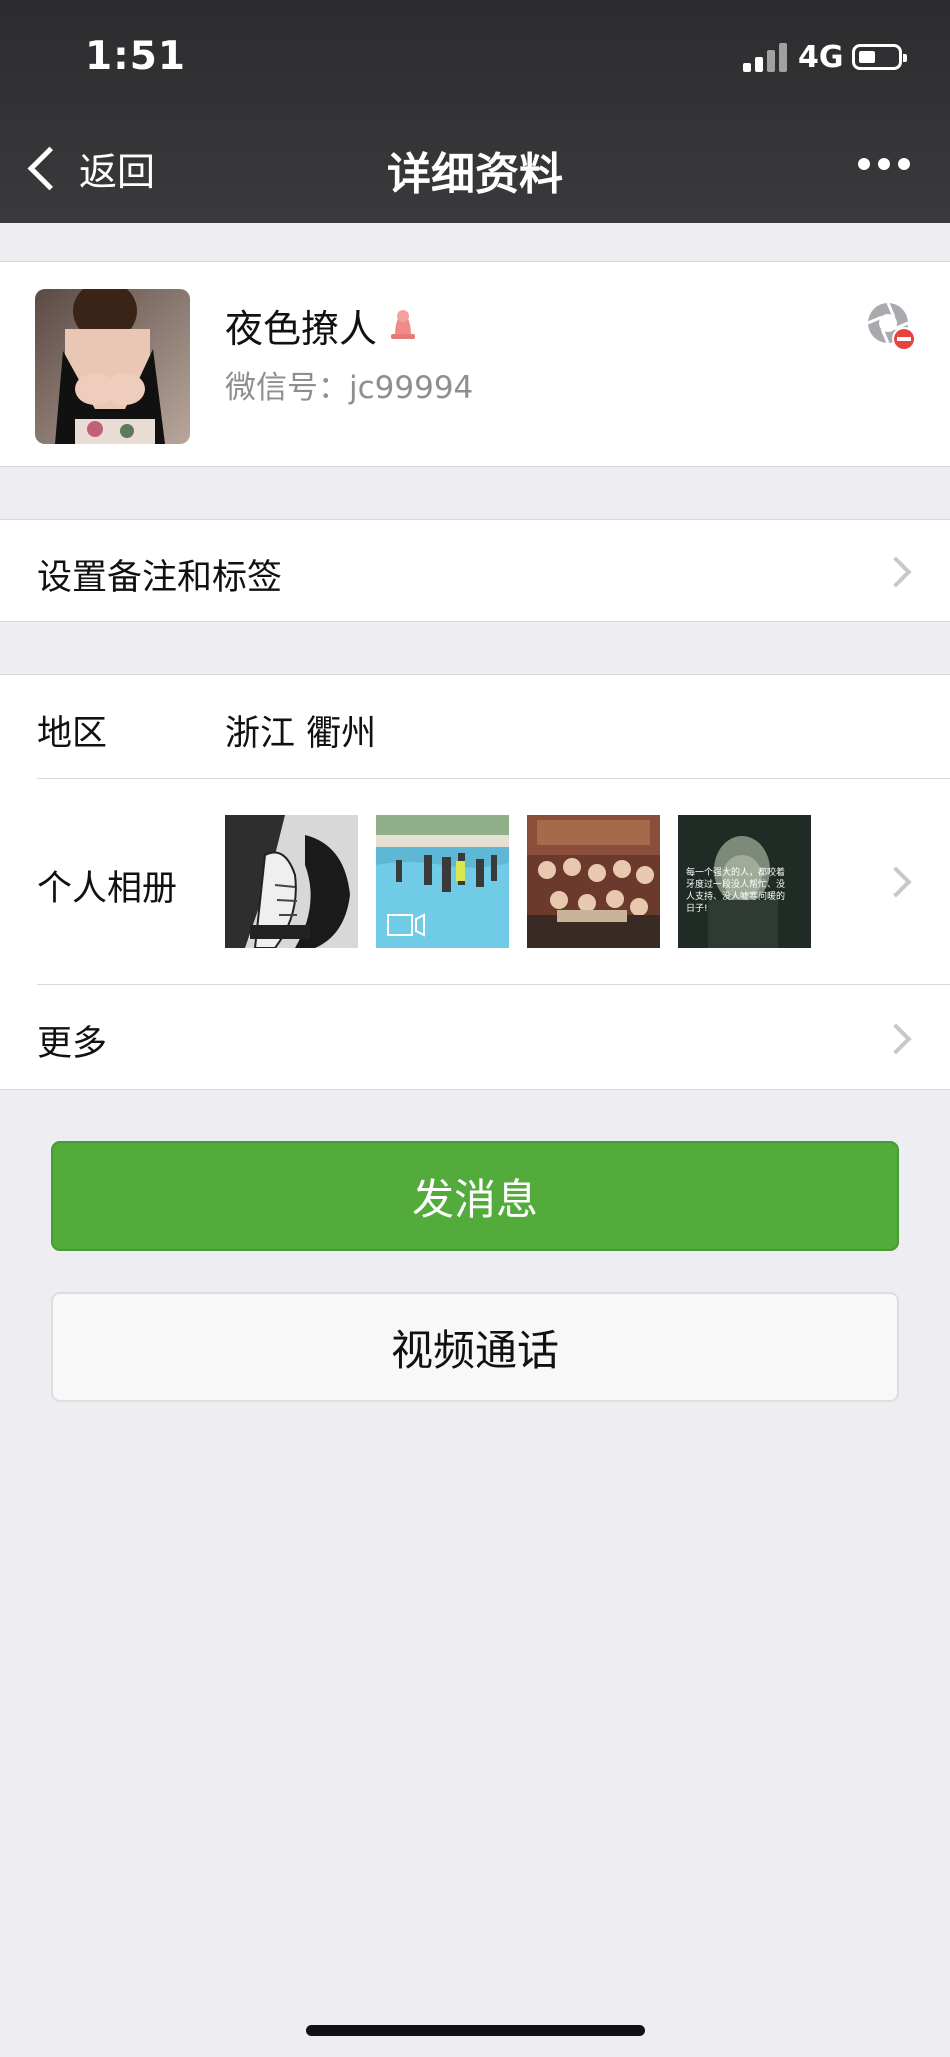 The image size is (950, 2057). I want to click on svg-text: 每一个强大的人，都咬着, so click(735, 872).